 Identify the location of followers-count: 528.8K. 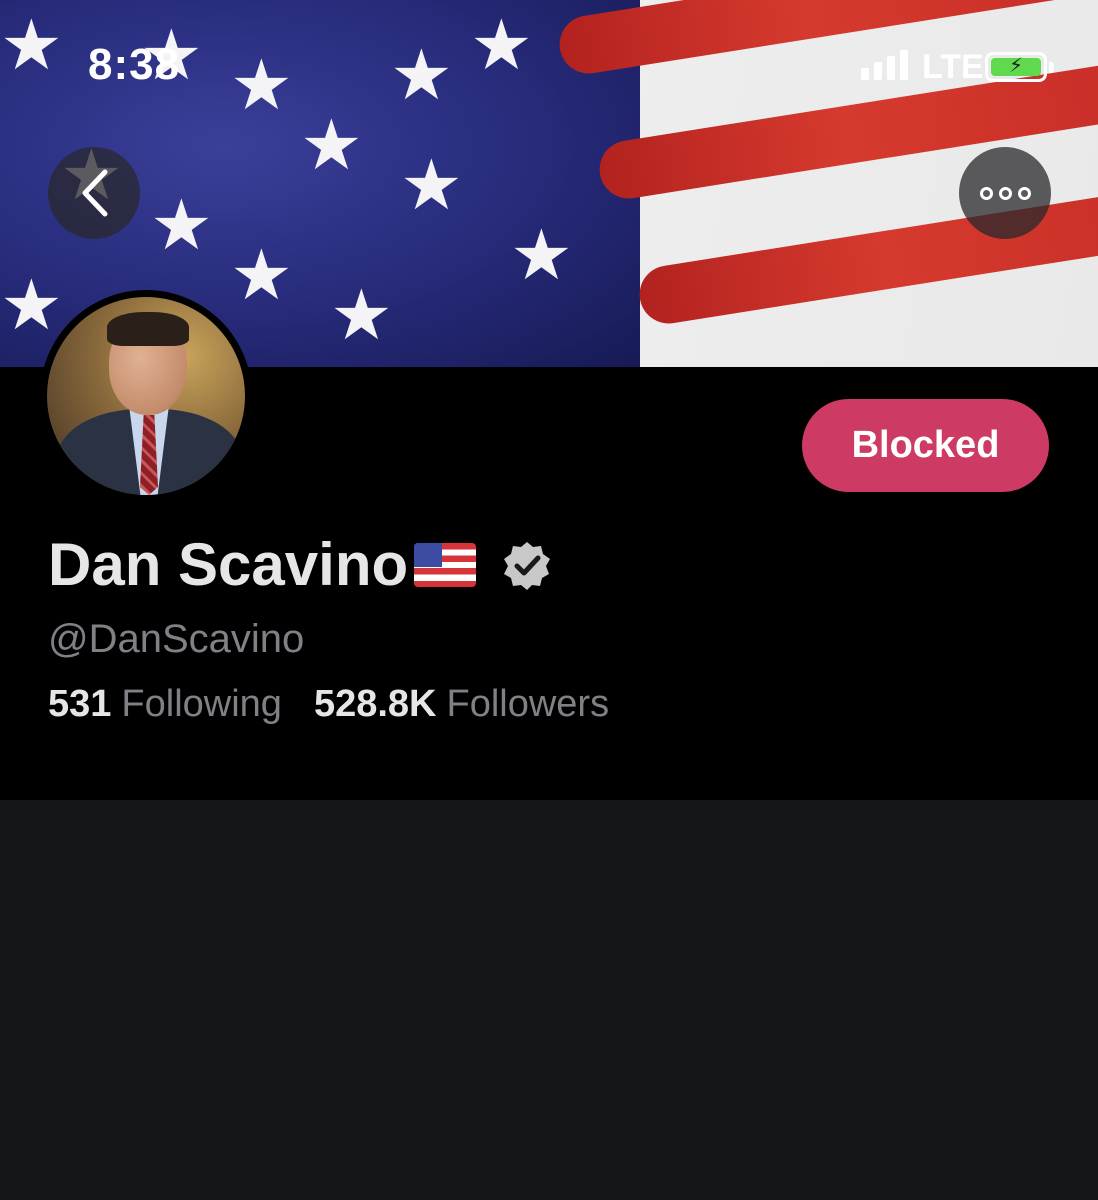
(375, 704).